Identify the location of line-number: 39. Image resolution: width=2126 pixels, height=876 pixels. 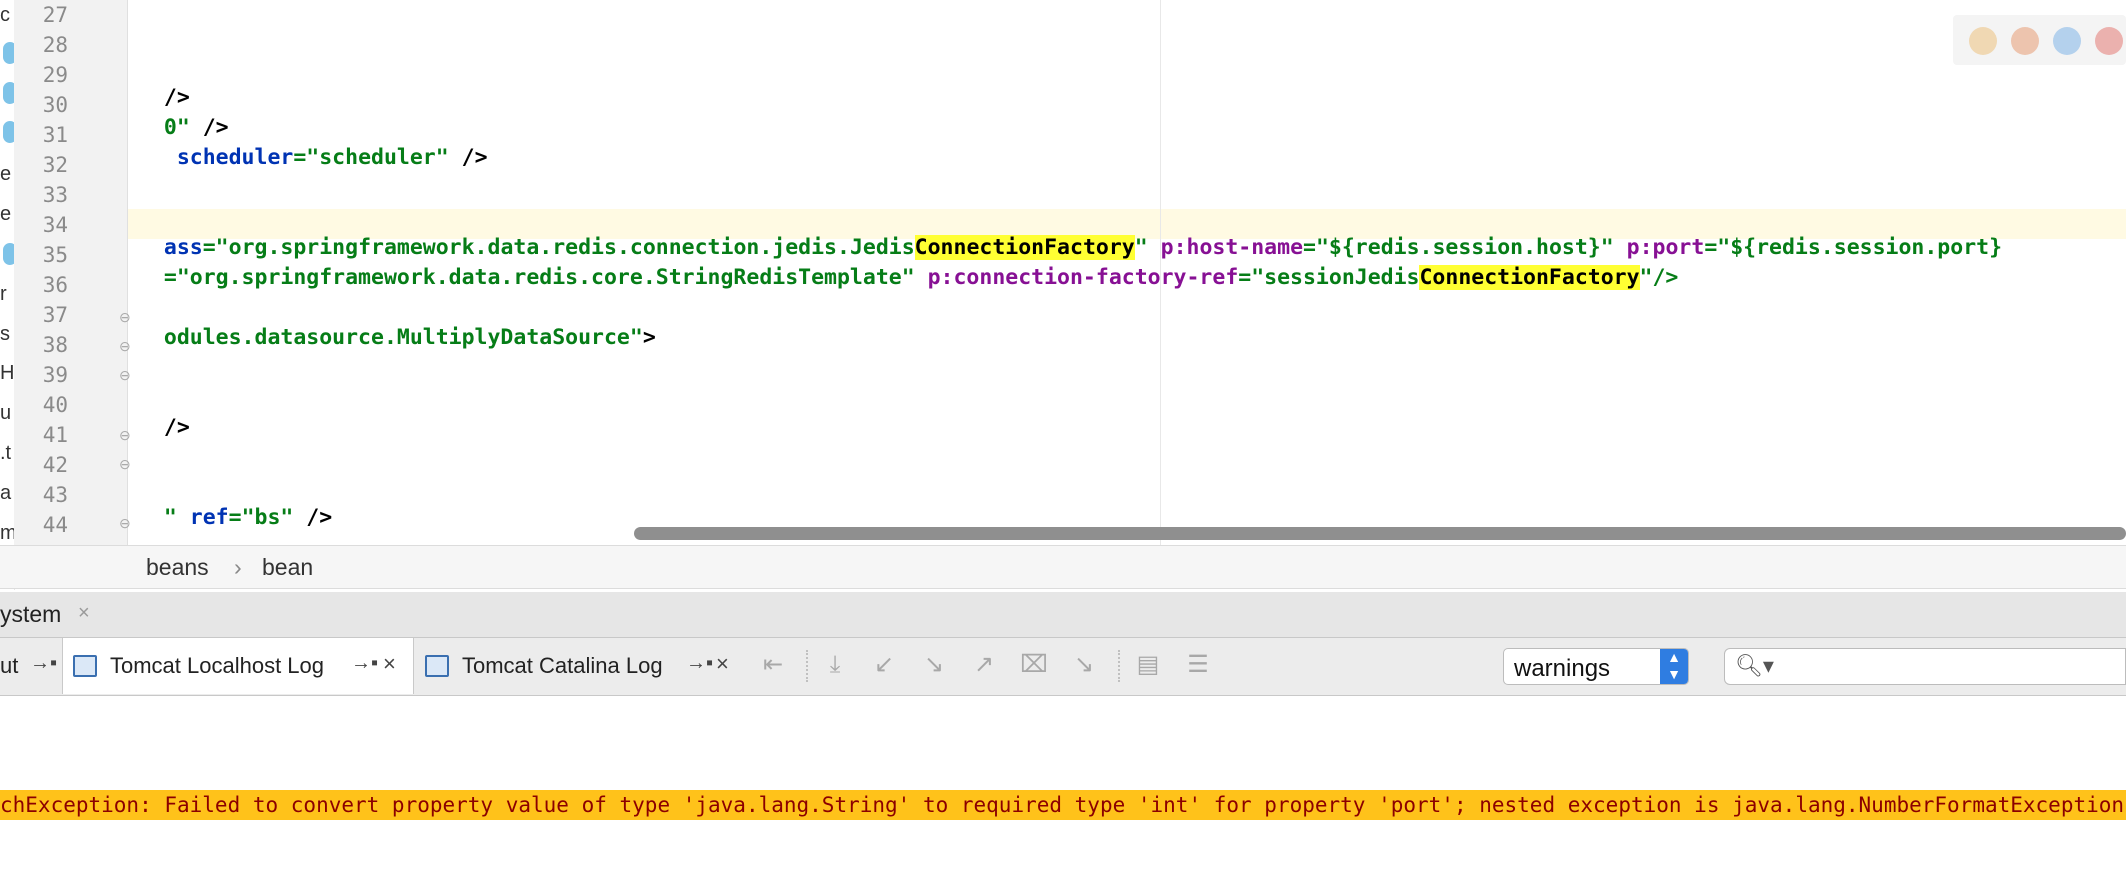
(55, 375).